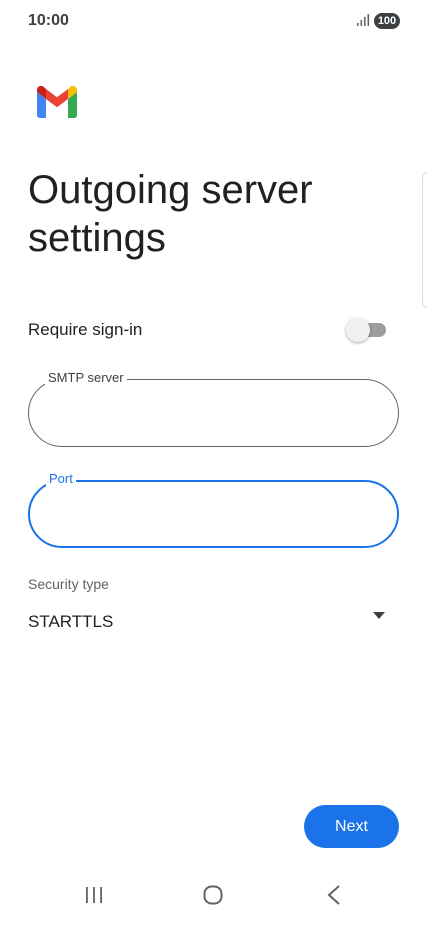  Describe the element at coordinates (351, 826) in the screenshot. I see `next-button: Next` at that location.